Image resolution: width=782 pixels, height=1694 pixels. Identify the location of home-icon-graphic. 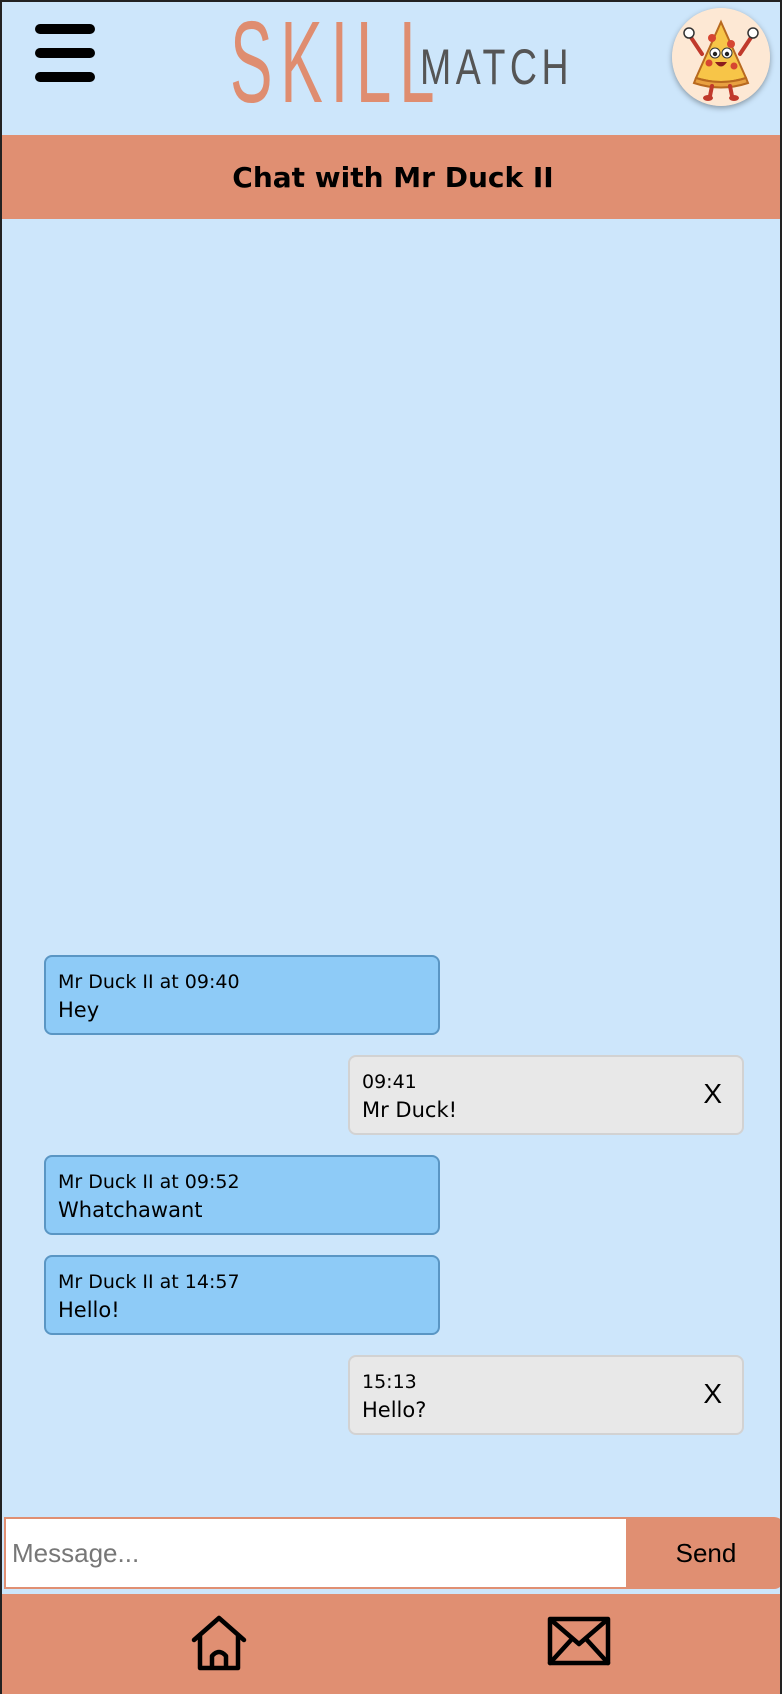
(219, 1643).